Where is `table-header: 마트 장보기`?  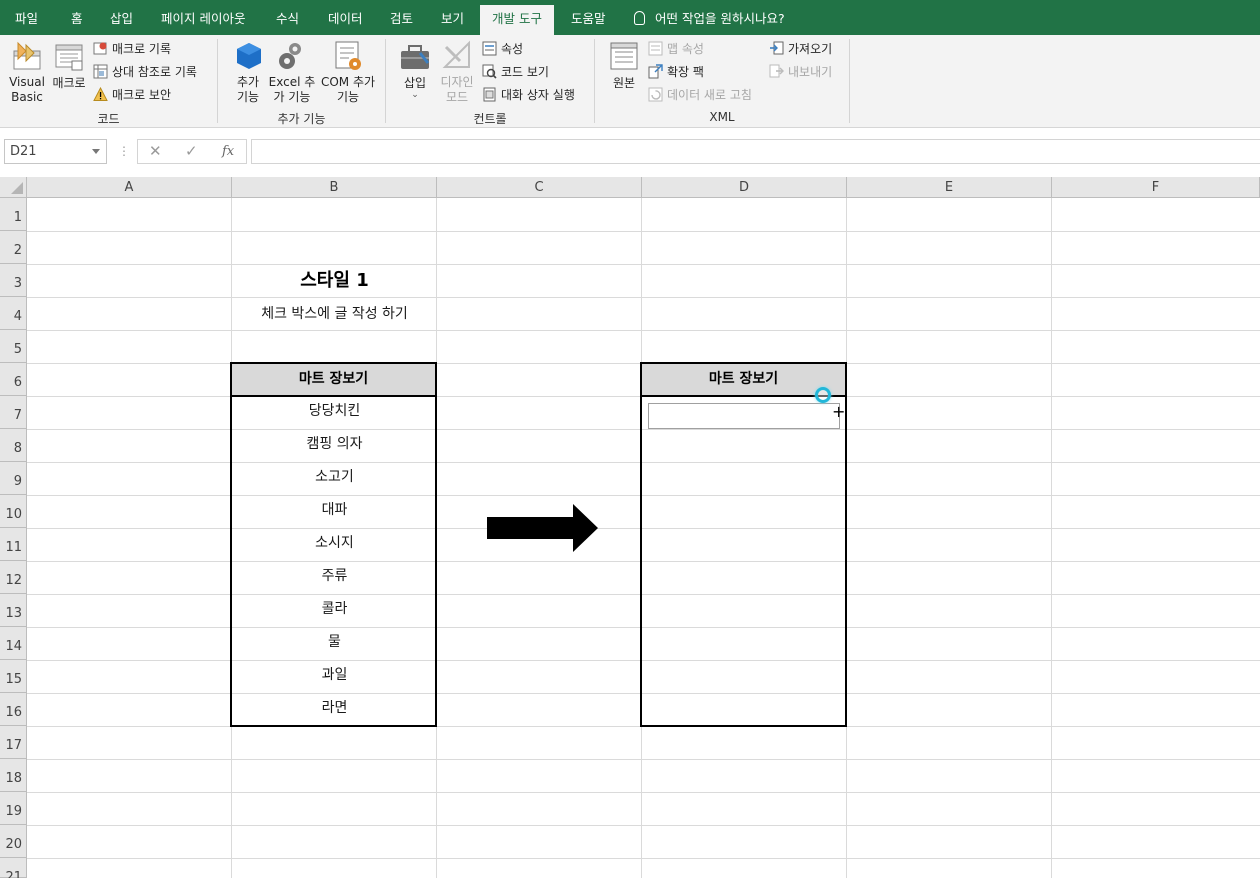
table-header: 마트 장보기 is located at coordinates (333, 380).